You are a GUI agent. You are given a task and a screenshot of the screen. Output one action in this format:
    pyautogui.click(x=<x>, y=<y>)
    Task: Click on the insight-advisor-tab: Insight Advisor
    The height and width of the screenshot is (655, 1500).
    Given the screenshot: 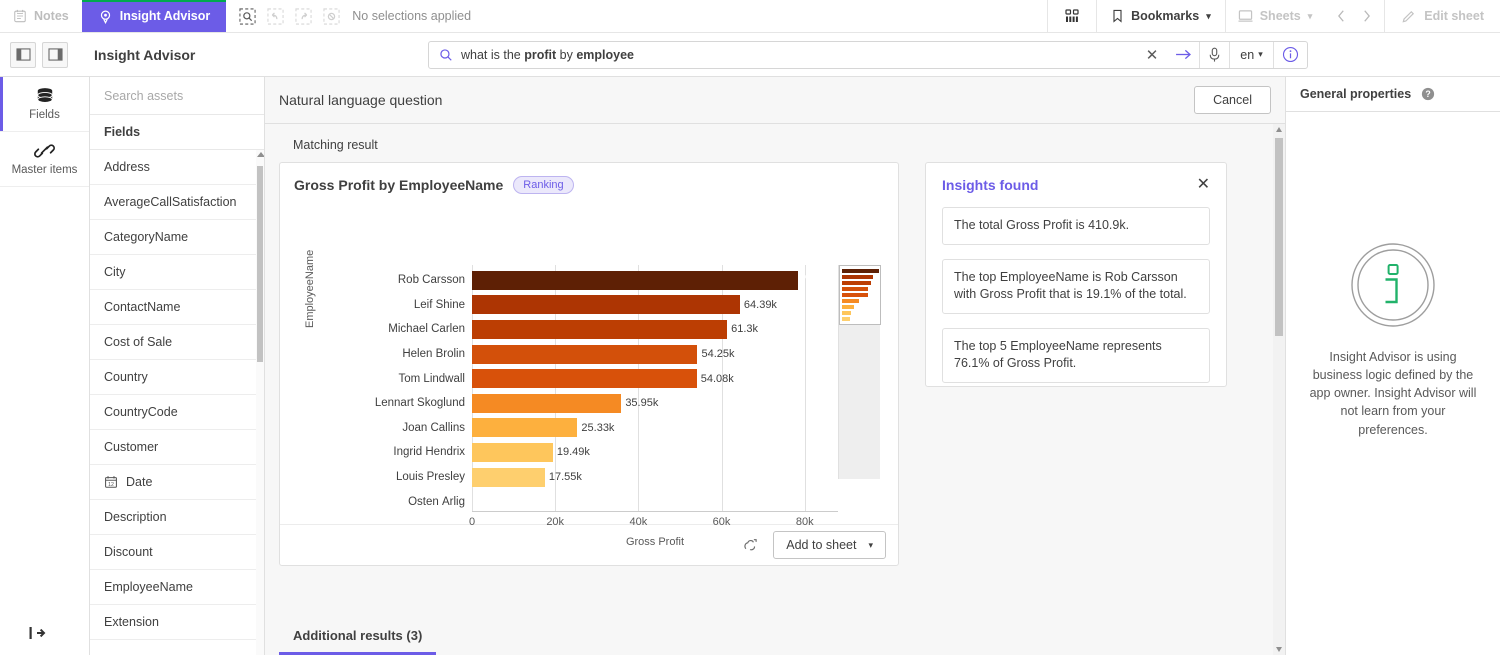 What is the action you would take?
    pyautogui.click(x=154, y=16)
    